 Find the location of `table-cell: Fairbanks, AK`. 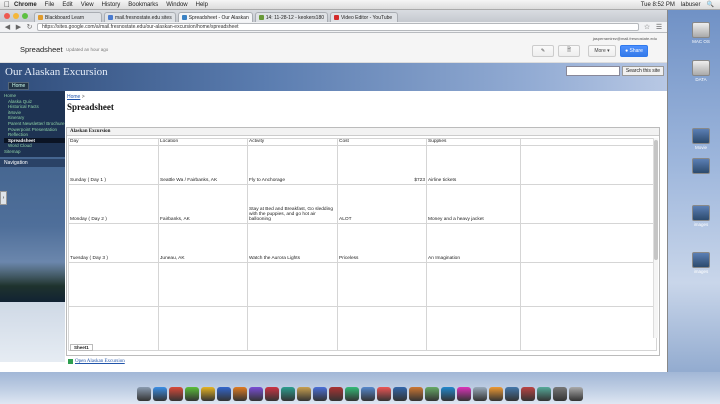

table-cell: Fairbanks, AK is located at coordinates (203, 204).